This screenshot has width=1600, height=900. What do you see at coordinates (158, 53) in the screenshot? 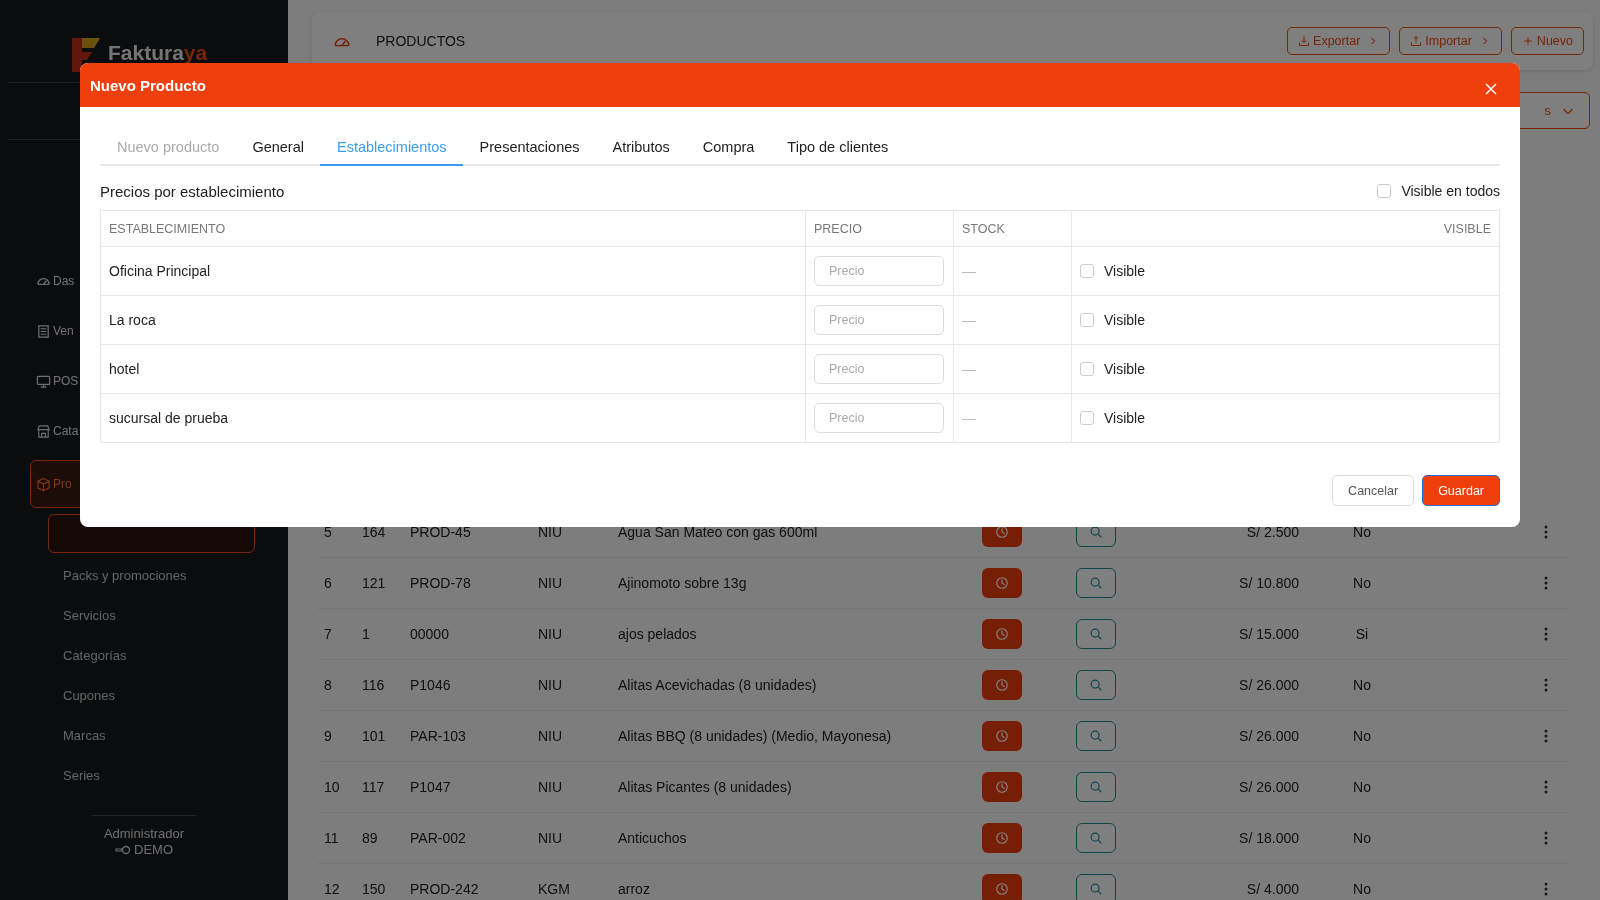
I see `logo-text: Fakturaya` at bounding box center [158, 53].